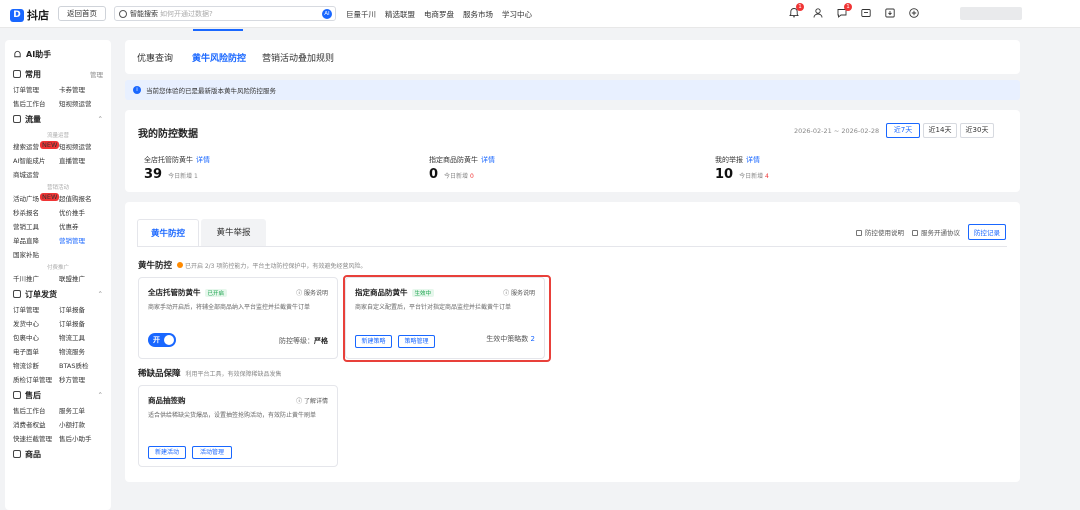 The image size is (1080, 510). What do you see at coordinates (439, 14) in the screenshot?
I see `nav-link: 电商罗盘` at bounding box center [439, 14].